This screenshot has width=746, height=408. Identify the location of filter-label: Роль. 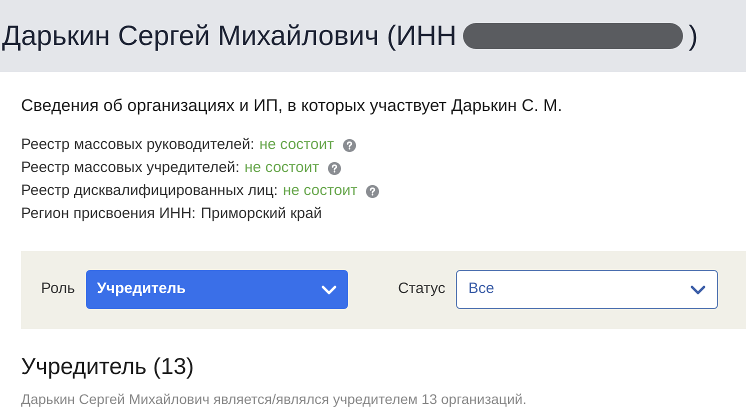
(58, 289).